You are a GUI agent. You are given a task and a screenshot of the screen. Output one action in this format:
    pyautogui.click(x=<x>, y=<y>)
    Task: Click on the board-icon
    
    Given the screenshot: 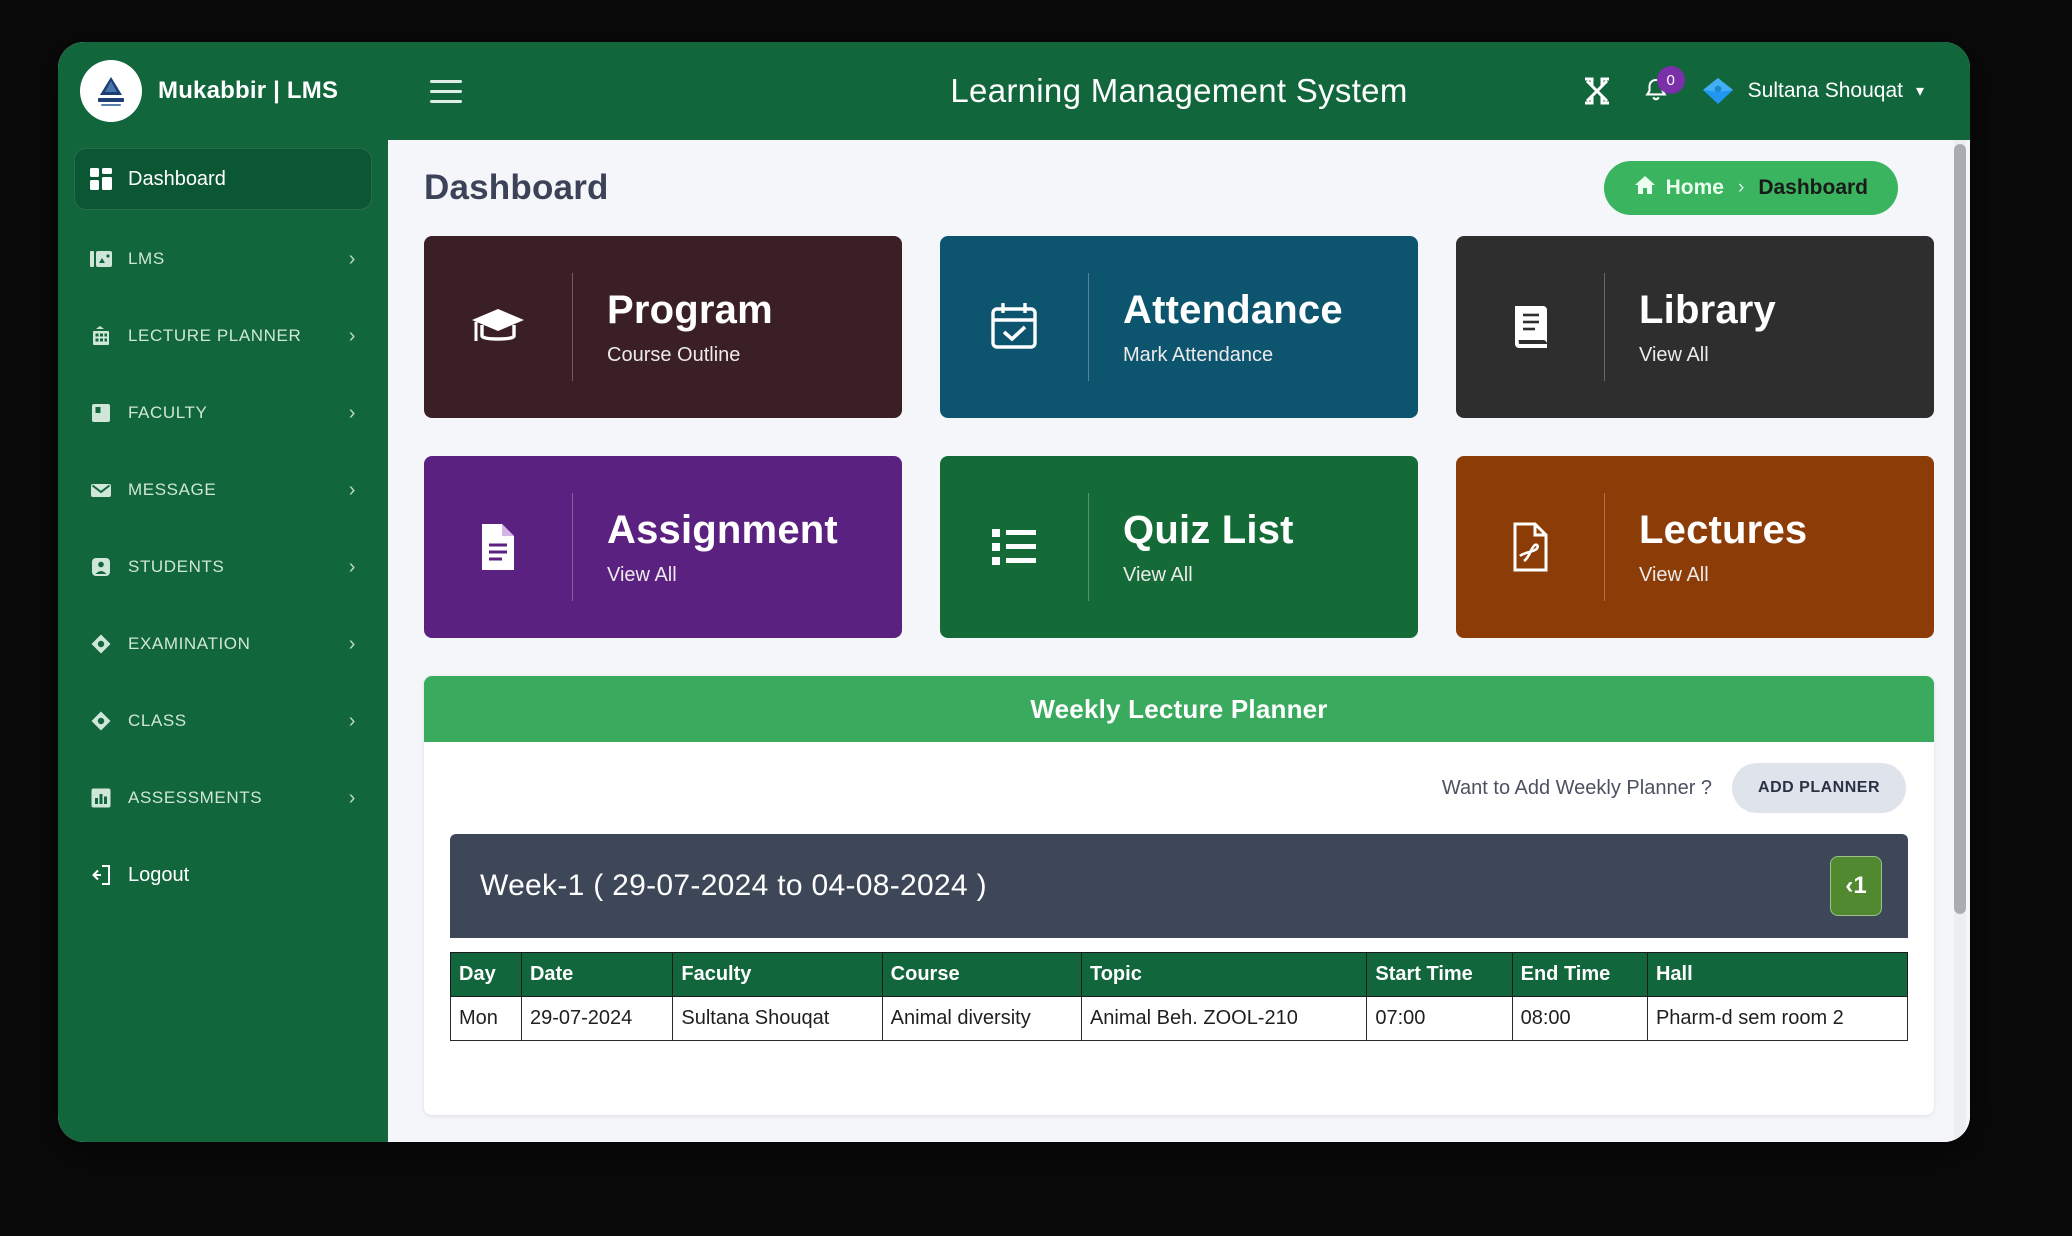 What is the action you would take?
    pyautogui.click(x=101, y=413)
    